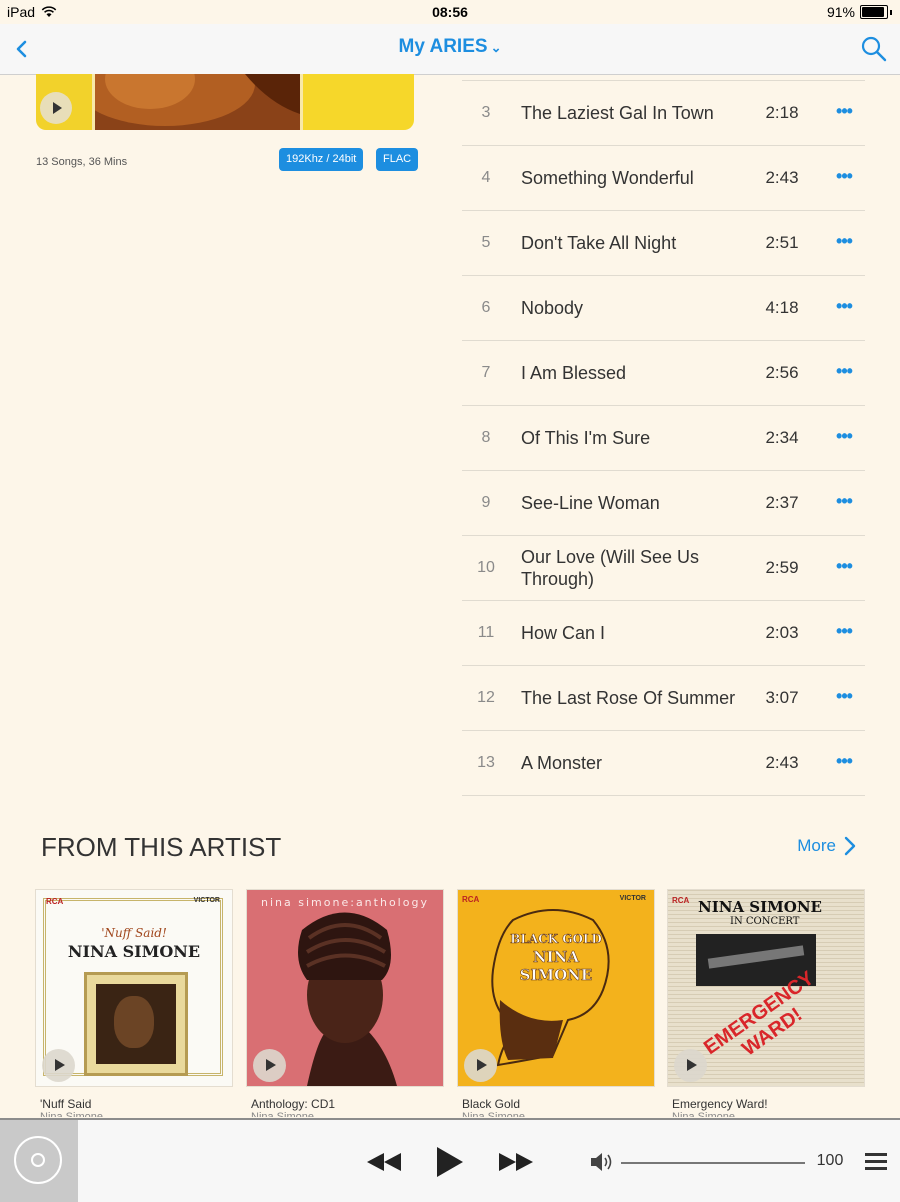 The width and height of the screenshot is (900, 1202). What do you see at coordinates (663, 373) in the screenshot?
I see `track-row: 7 I Am Blessed 2:56 •••` at bounding box center [663, 373].